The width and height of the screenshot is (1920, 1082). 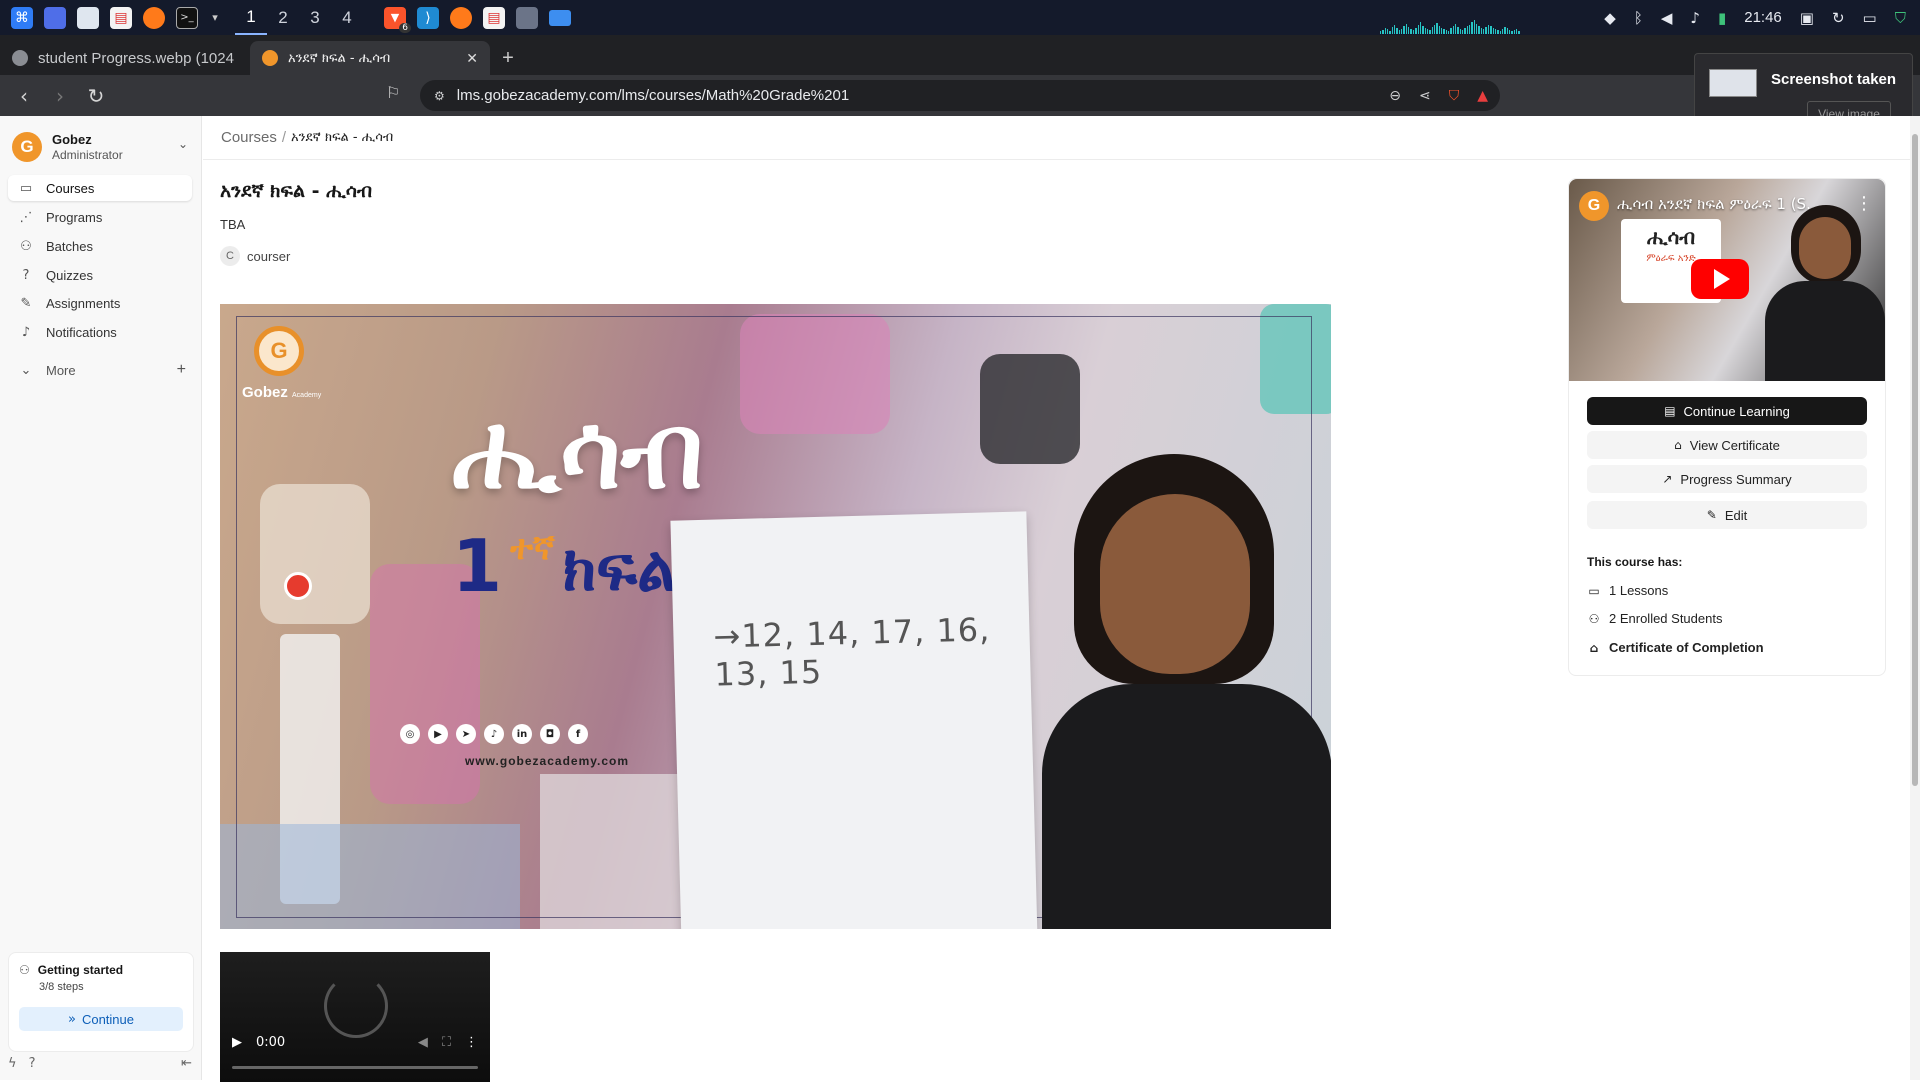 I want to click on bluetooth-icon: ᛒ, so click(x=1638, y=18).